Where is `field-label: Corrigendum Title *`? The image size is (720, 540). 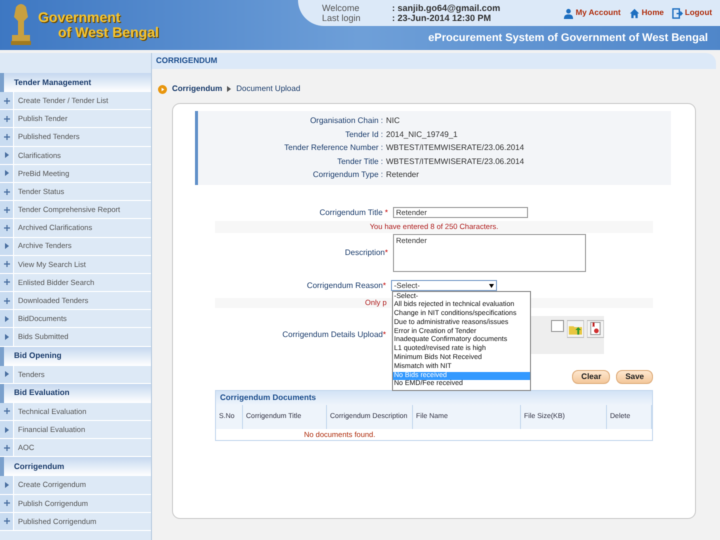
field-label: Corrigendum Title * is located at coordinates (353, 212).